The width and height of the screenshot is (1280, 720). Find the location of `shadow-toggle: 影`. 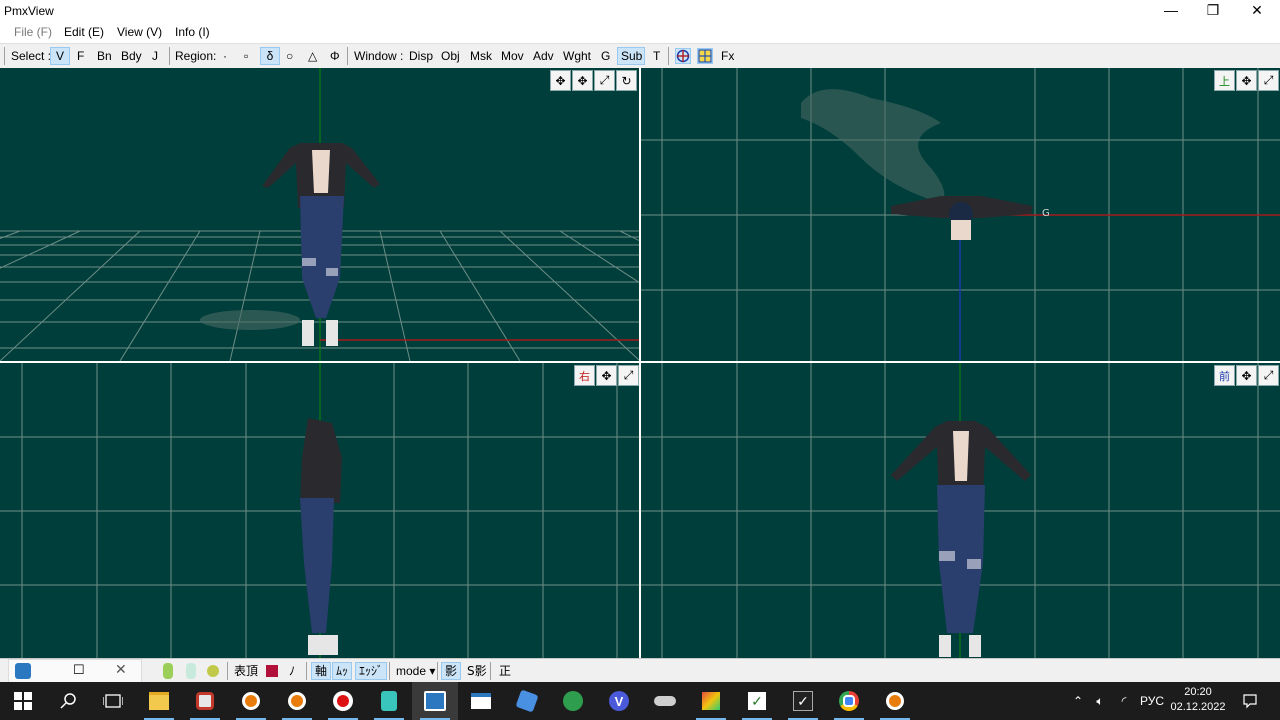

shadow-toggle: 影 is located at coordinates (451, 671).